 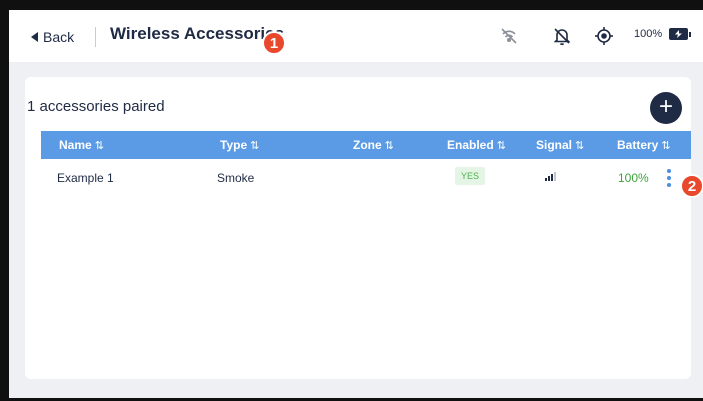 I want to click on col-signal: Signal ⇅, so click(x=560, y=145).